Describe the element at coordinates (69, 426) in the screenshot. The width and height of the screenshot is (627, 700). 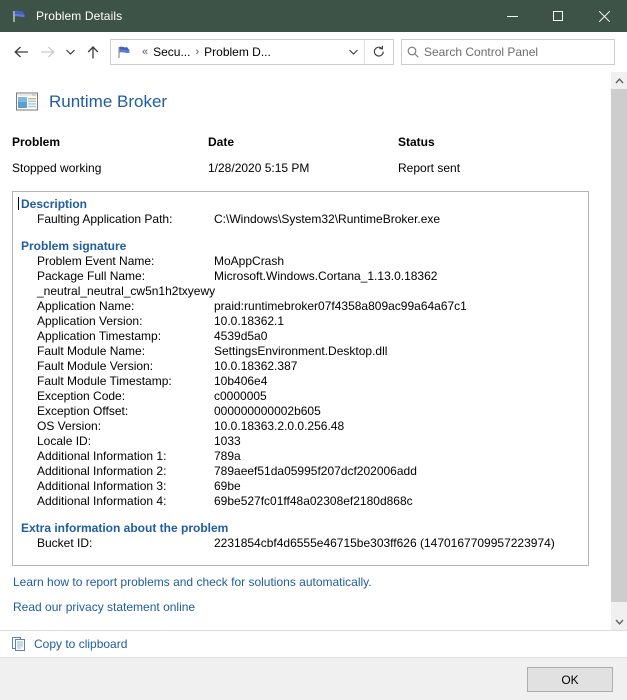
I see `detail-key: OS Version:` at that location.